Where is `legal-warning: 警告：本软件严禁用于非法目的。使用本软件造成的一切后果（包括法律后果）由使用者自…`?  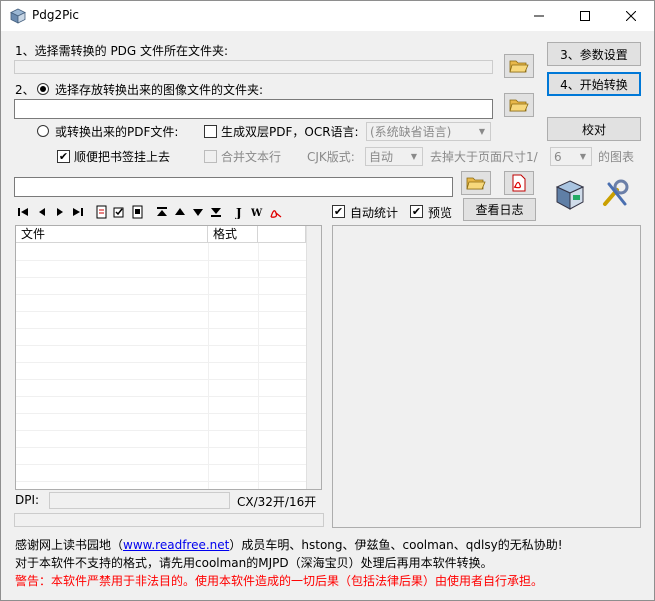 legal-warning: 警告：本软件严禁用于非法目的。使用本软件造成的一切后果（包括法律后果）由使用者自… is located at coordinates (279, 581).